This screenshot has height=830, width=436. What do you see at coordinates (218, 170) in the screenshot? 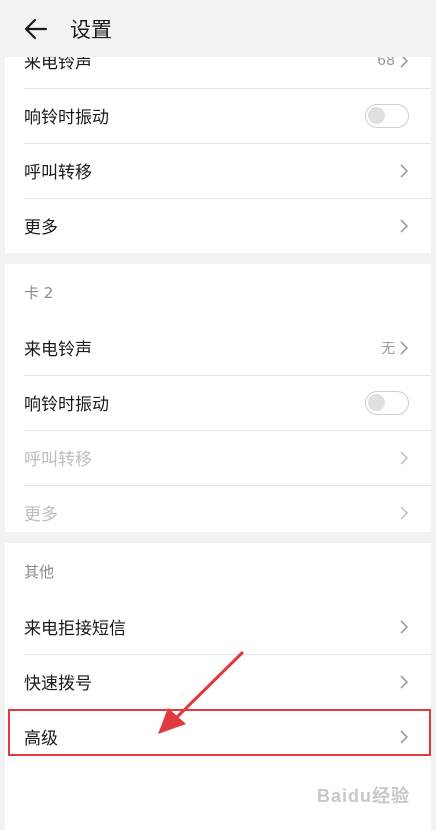
I see `call-forwarding-row-sim1: 呼叫转移` at bounding box center [218, 170].